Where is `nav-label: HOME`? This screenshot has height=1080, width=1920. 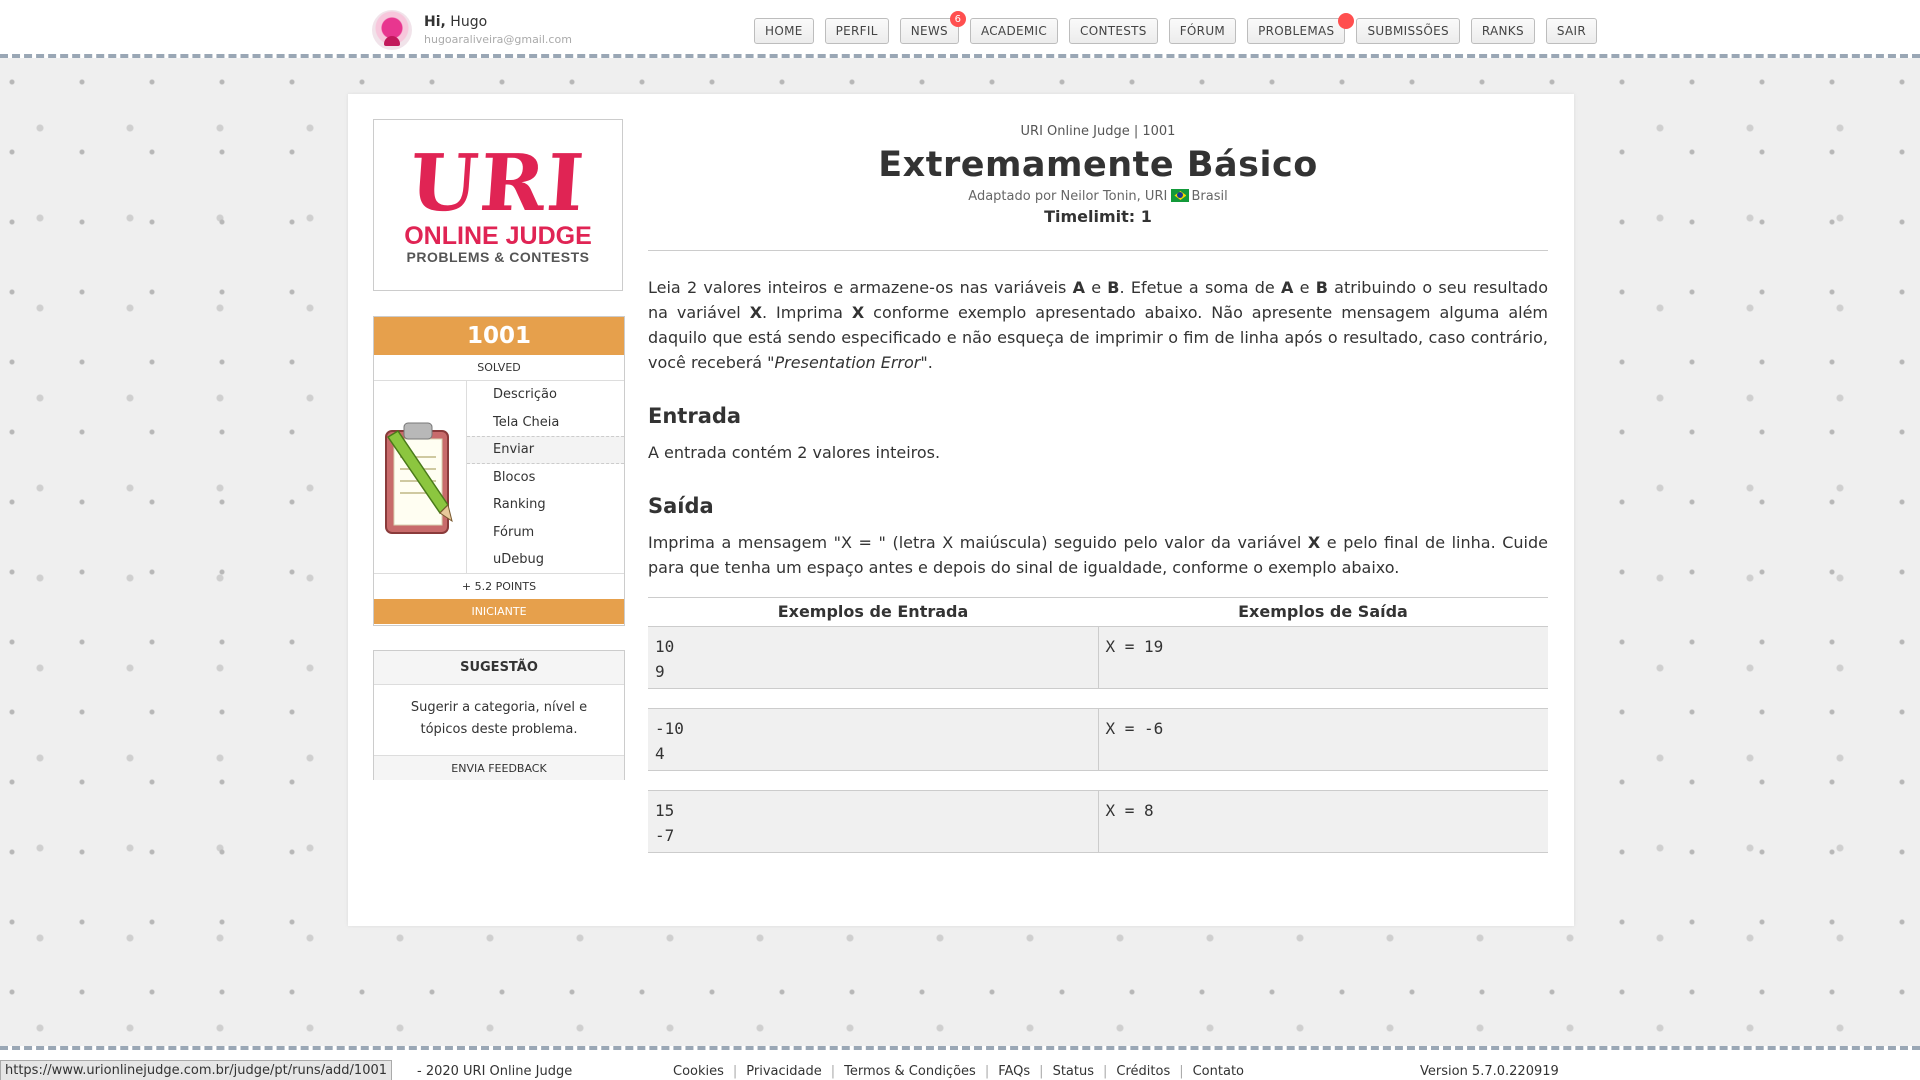 nav-label: HOME is located at coordinates (784, 31).